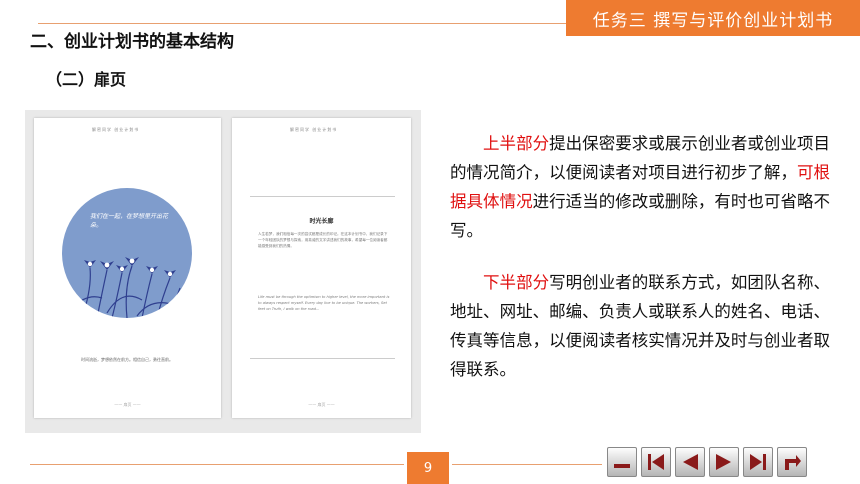 The height and width of the screenshot is (484, 860). I want to click on return-icon, so click(793, 462).